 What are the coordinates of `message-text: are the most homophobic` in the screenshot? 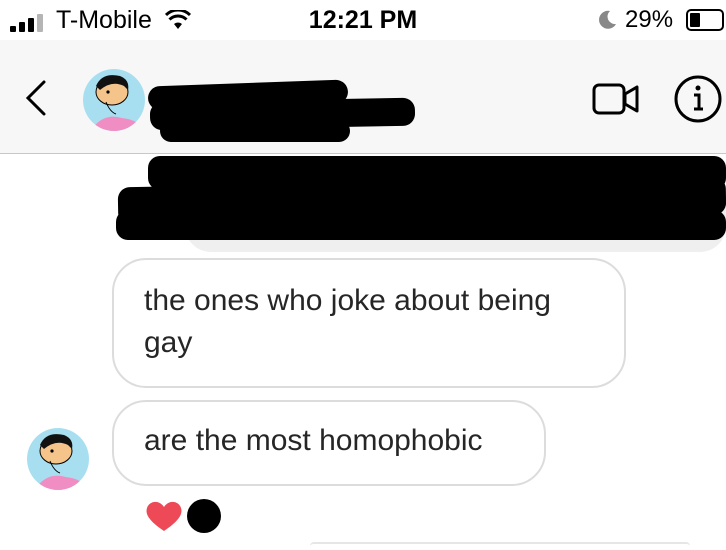 It's located at (313, 440).